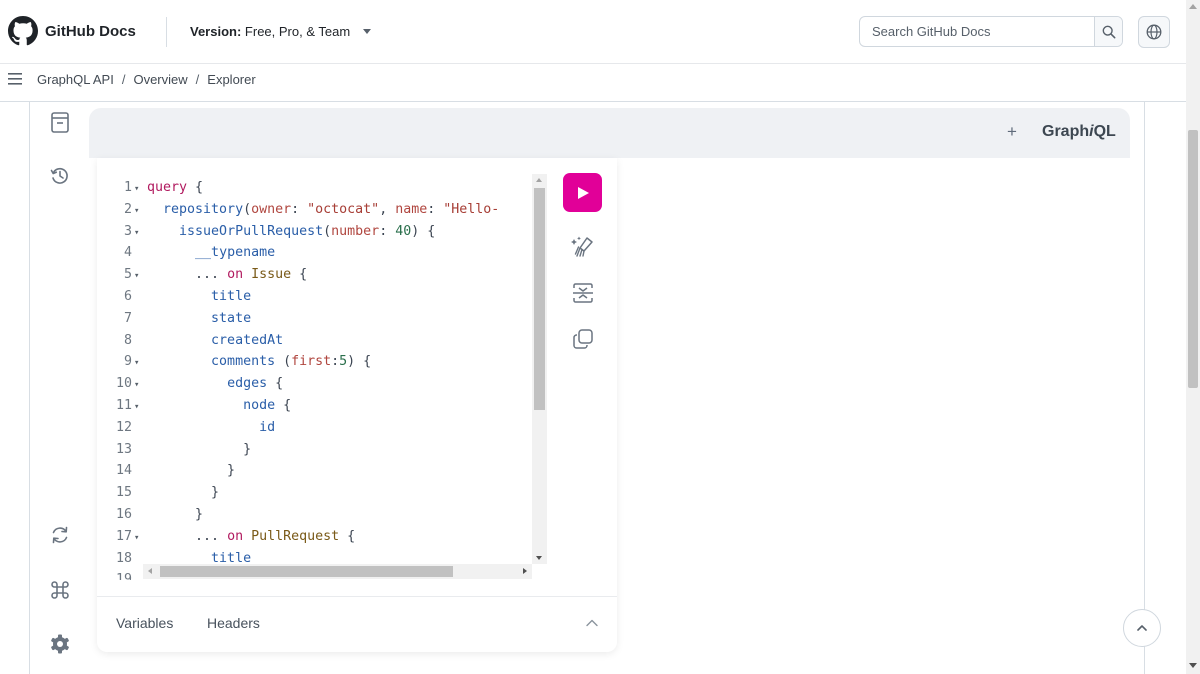 The width and height of the screenshot is (1200, 674). I want to click on code-line: 13 }, so click(320, 450).